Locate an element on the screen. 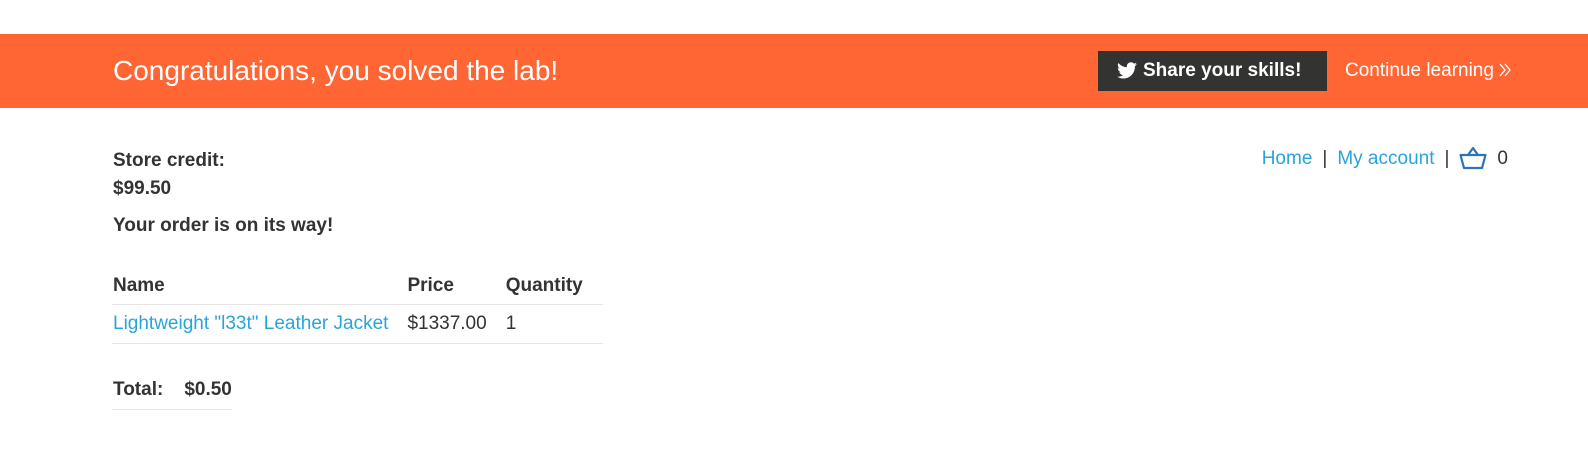 The width and height of the screenshot is (1588, 467). continue-learning-link: Continue learning is located at coordinates (1428, 72).